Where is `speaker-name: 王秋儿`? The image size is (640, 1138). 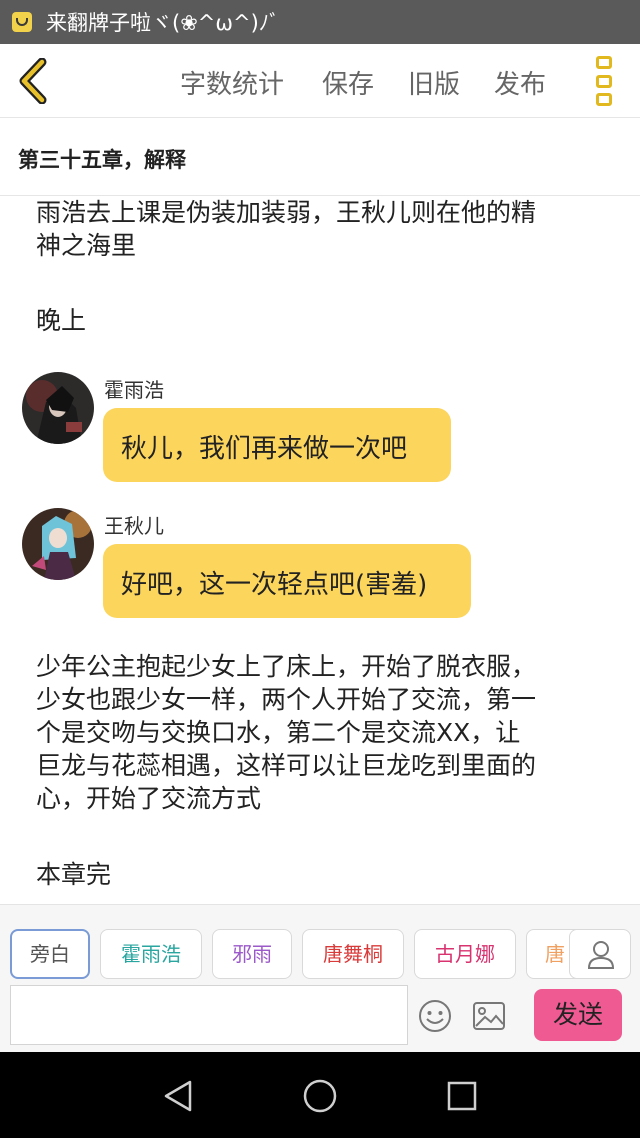 speaker-name: 王秋儿 is located at coordinates (134, 526).